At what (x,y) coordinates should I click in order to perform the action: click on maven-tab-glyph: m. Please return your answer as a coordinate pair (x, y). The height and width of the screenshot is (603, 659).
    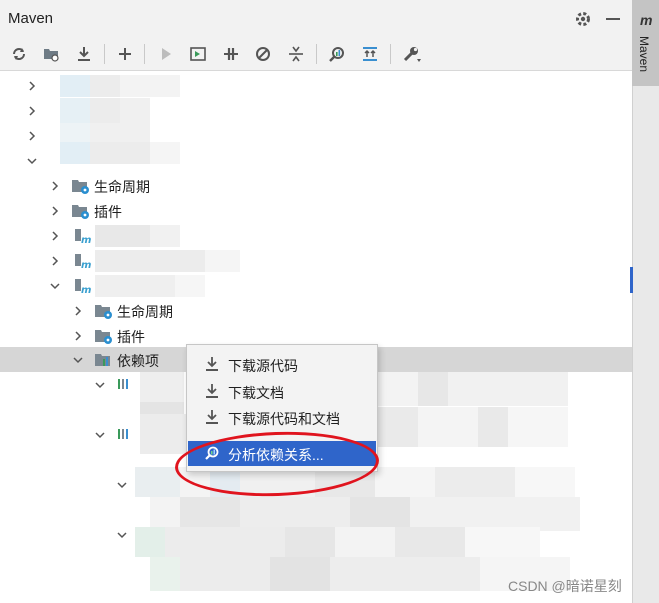
    Looking at the image, I should click on (646, 20).